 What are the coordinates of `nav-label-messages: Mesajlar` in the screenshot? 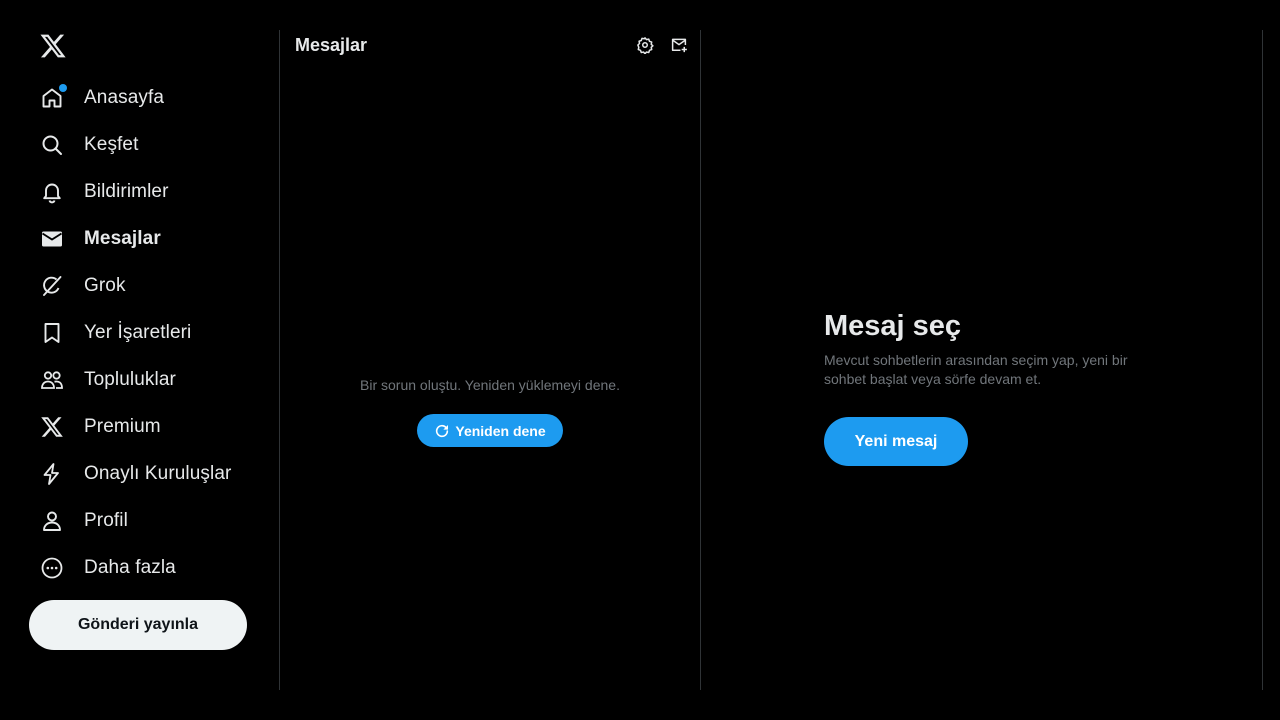 It's located at (122, 238).